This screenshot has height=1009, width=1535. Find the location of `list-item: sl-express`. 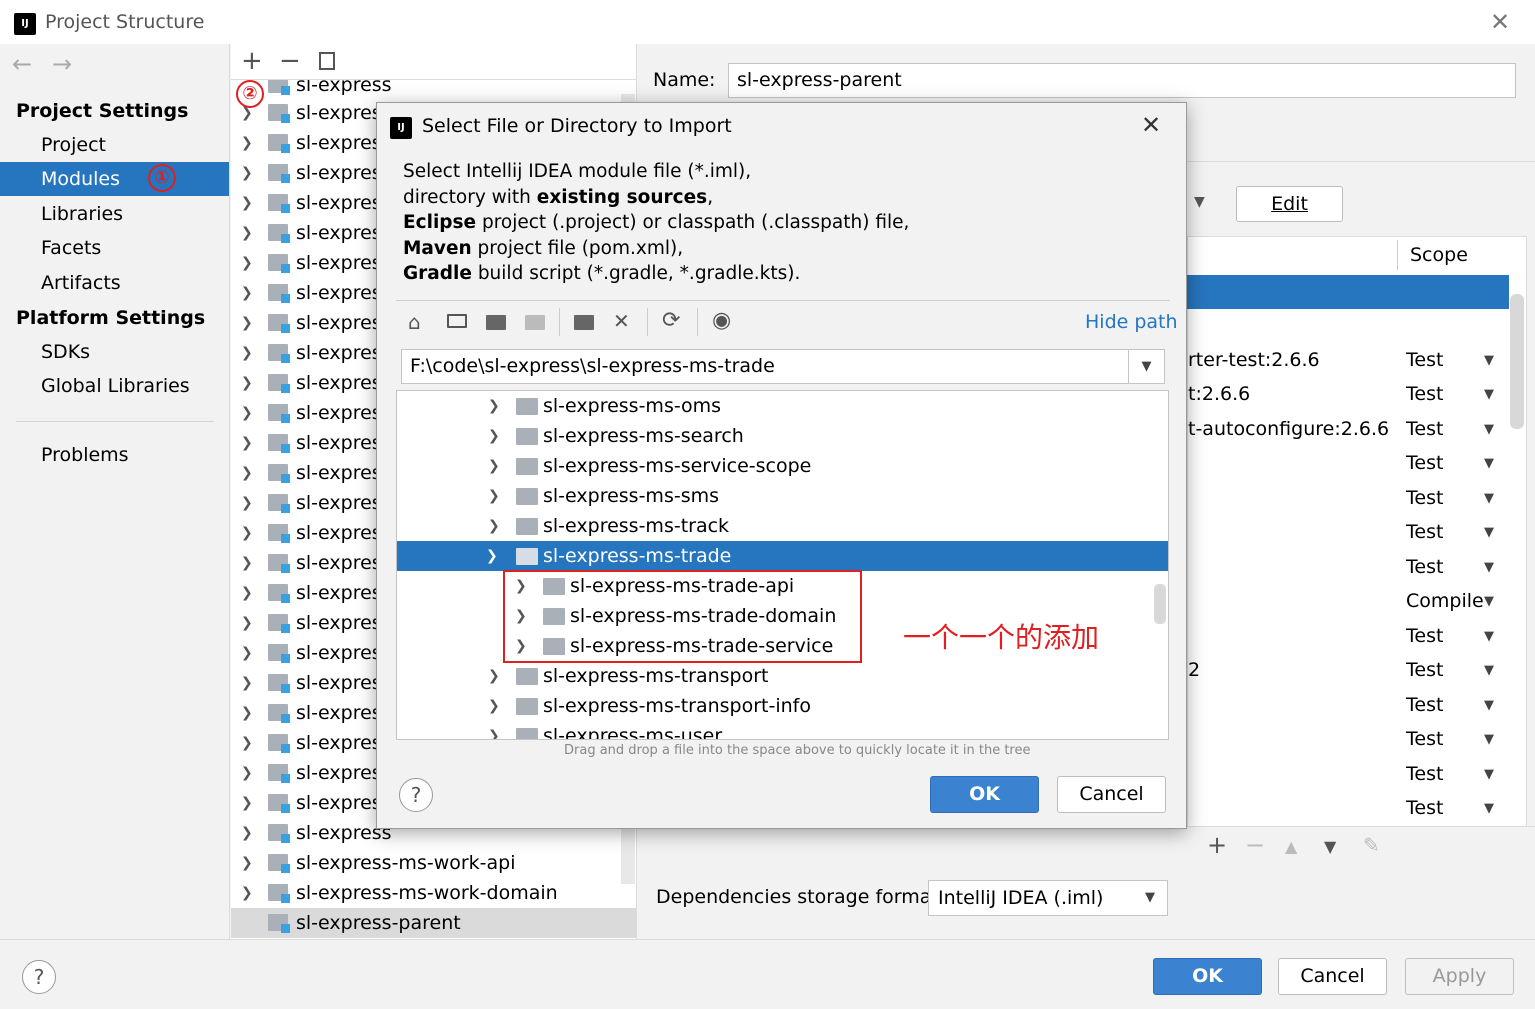

list-item: sl-express is located at coordinates (426, 90).